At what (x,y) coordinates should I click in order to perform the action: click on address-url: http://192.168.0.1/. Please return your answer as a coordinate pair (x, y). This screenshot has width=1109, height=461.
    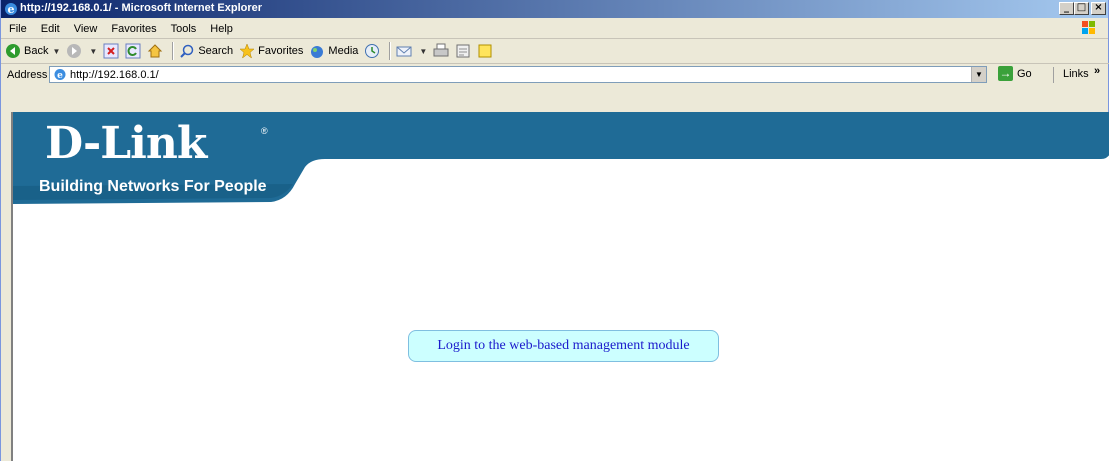
    Looking at the image, I should click on (114, 75).